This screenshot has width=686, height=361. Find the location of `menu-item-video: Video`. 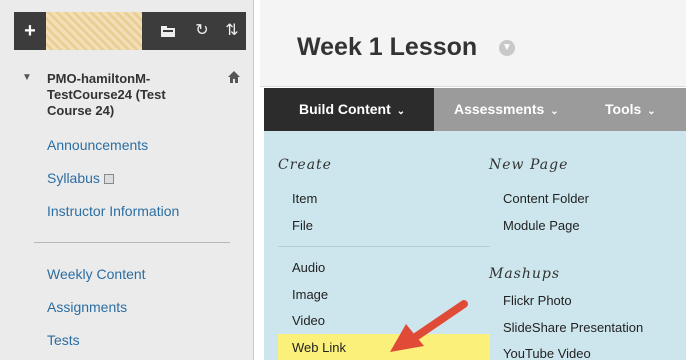

menu-item-video: Video is located at coordinates (308, 320).